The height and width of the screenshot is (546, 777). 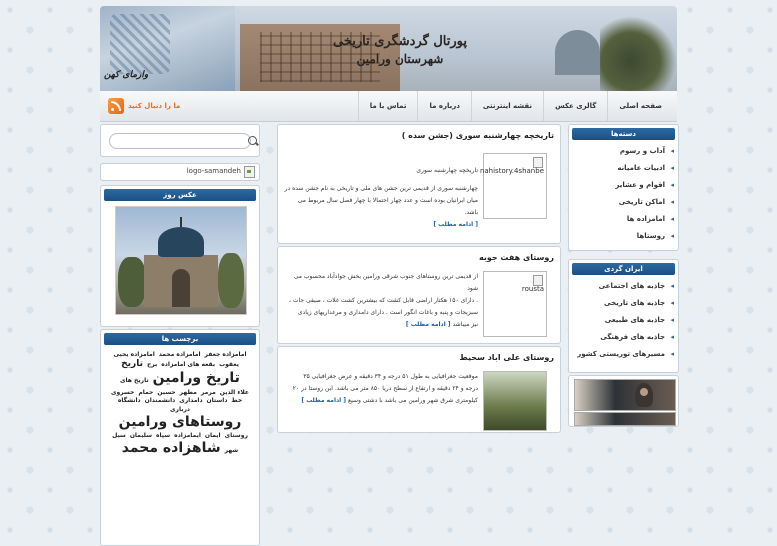 I want to click on post-title: روستای علی اباد سحیط, so click(x=506, y=357).